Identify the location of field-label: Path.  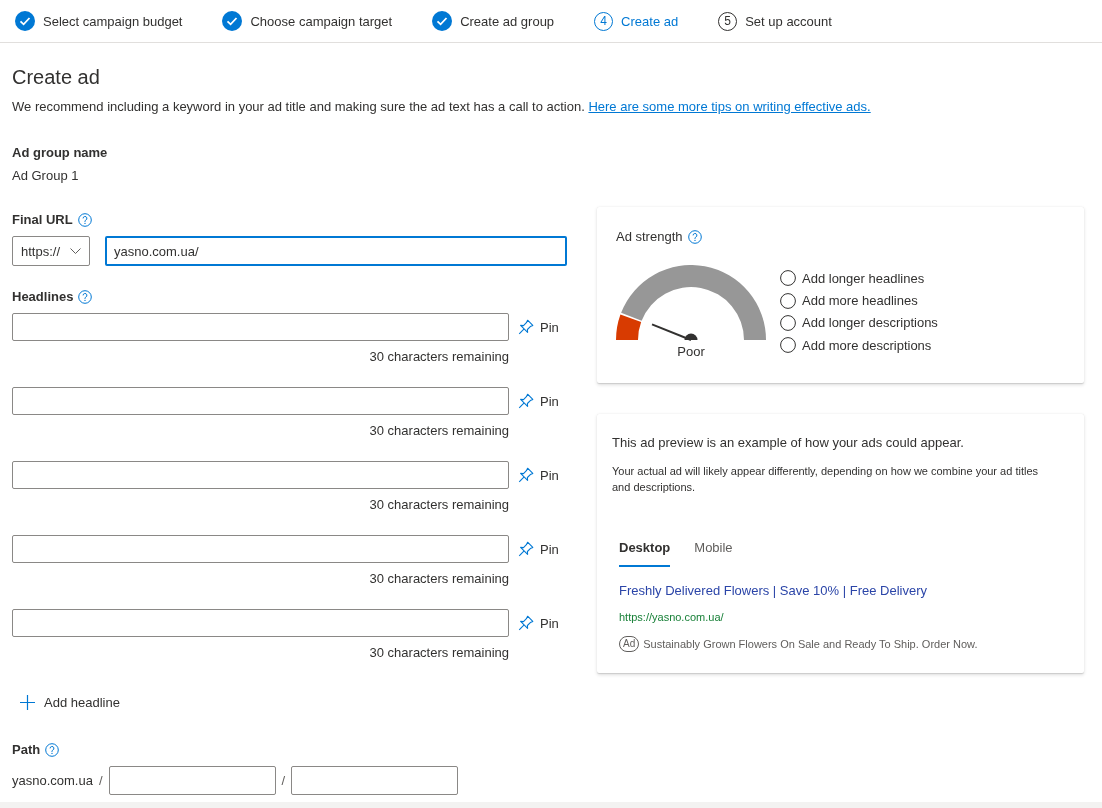
(26, 750).